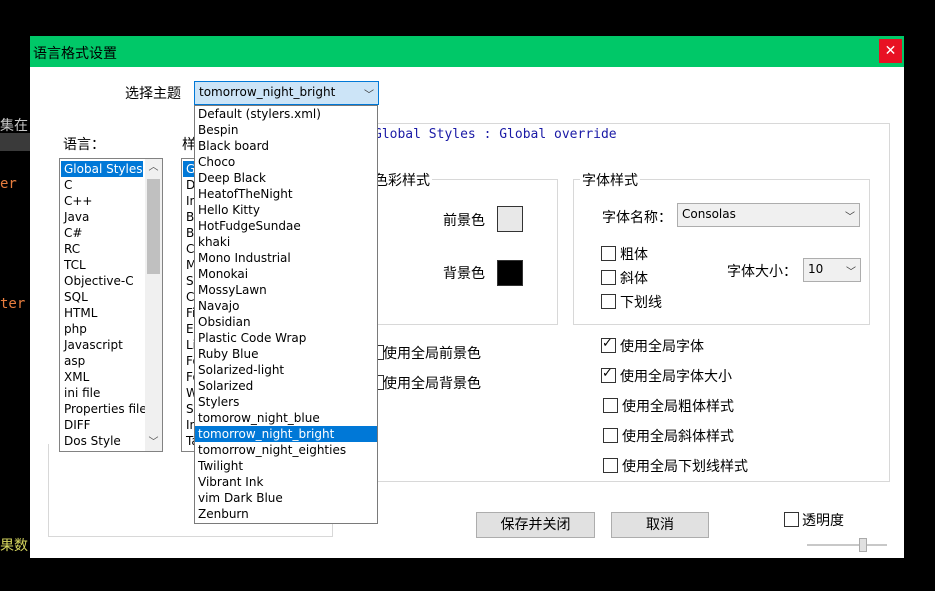 The image size is (935, 591). Describe the element at coordinates (286, 226) in the screenshot. I see `theme-option: HotFudgeSundae` at that location.